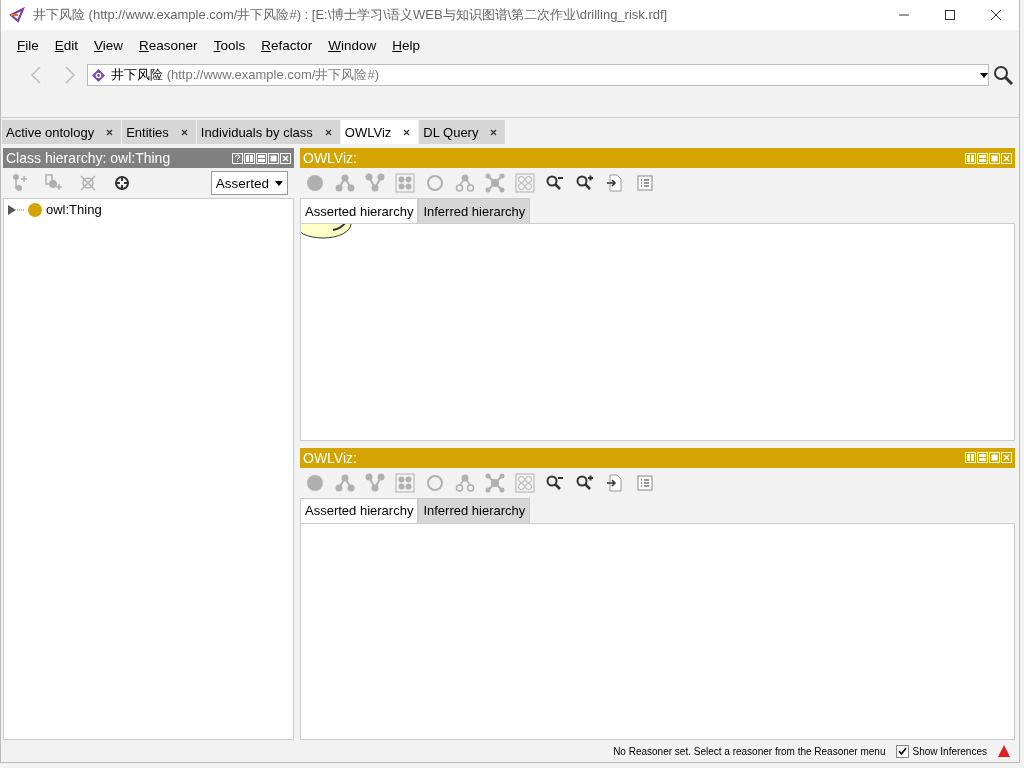 The image size is (1024, 768). Describe the element at coordinates (902, 751) in the screenshot. I see `checkbox` at that location.